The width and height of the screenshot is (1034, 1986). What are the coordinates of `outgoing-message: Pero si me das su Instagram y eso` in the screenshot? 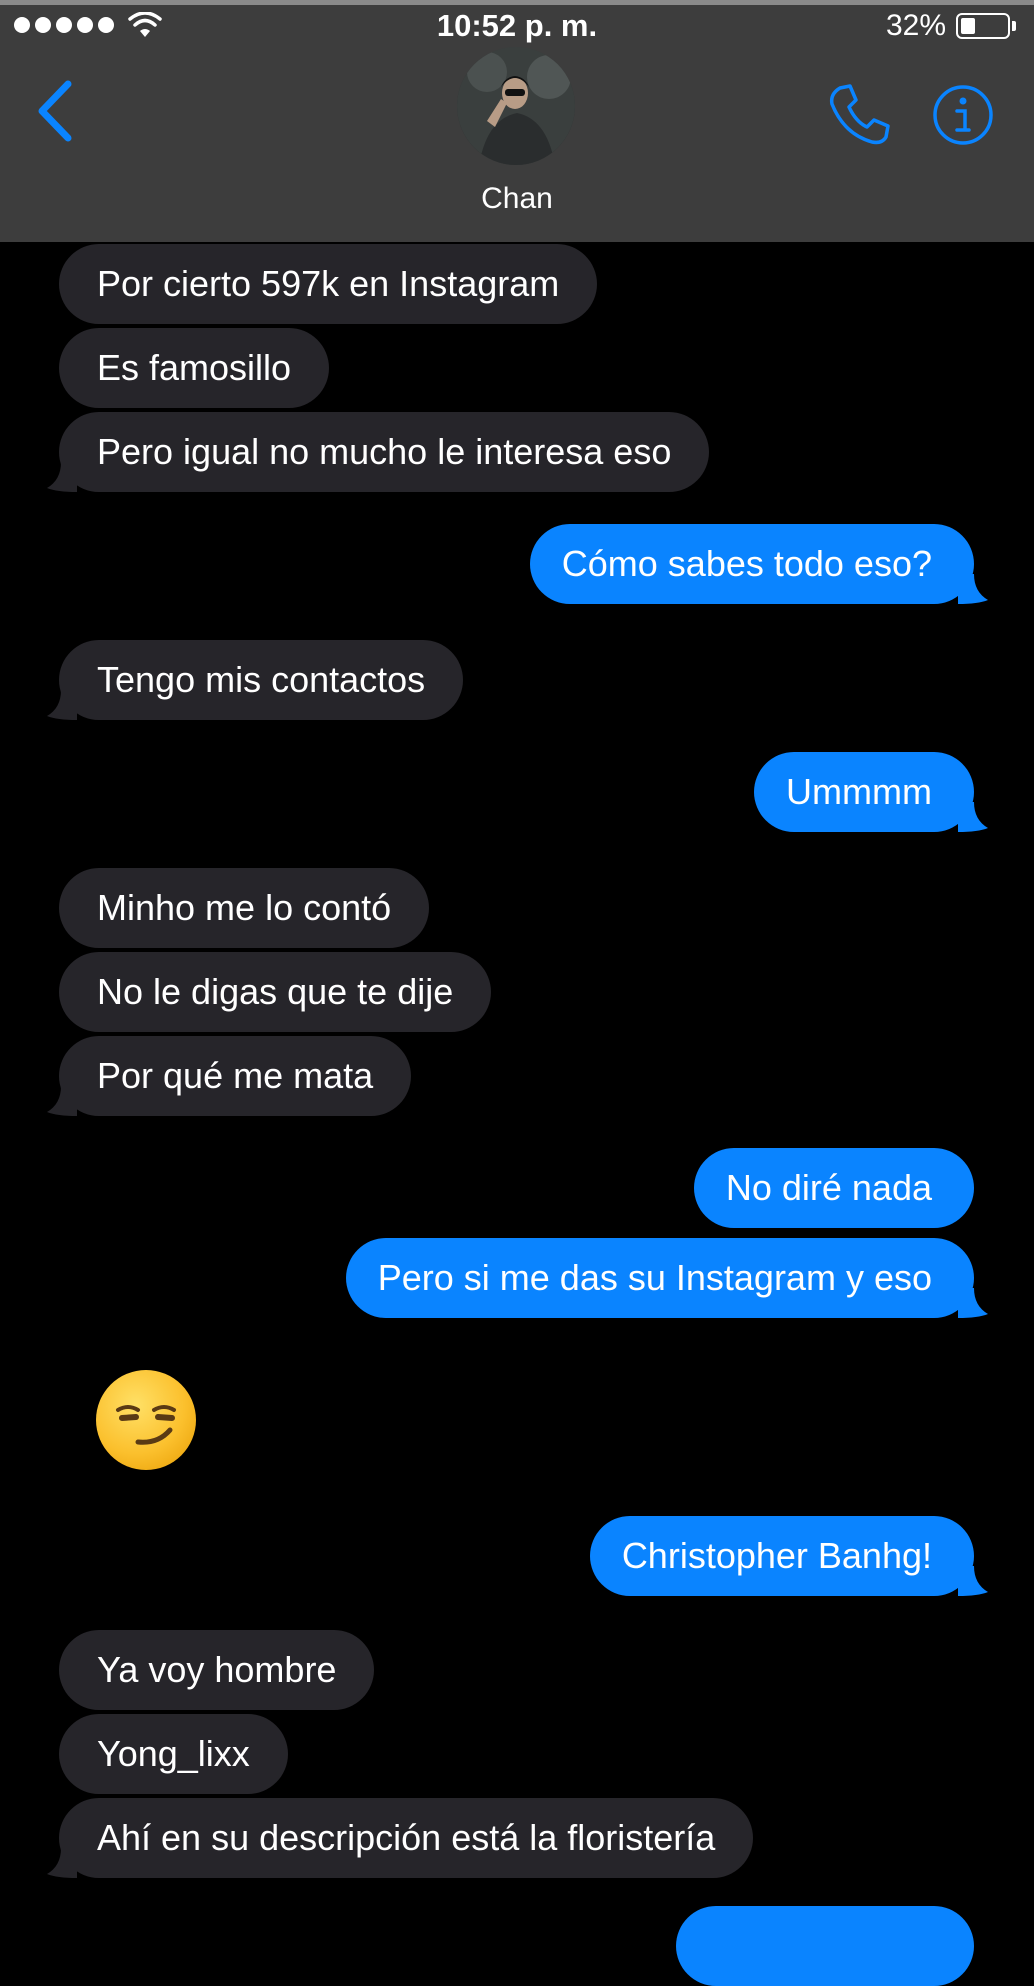 It's located at (666, 1278).